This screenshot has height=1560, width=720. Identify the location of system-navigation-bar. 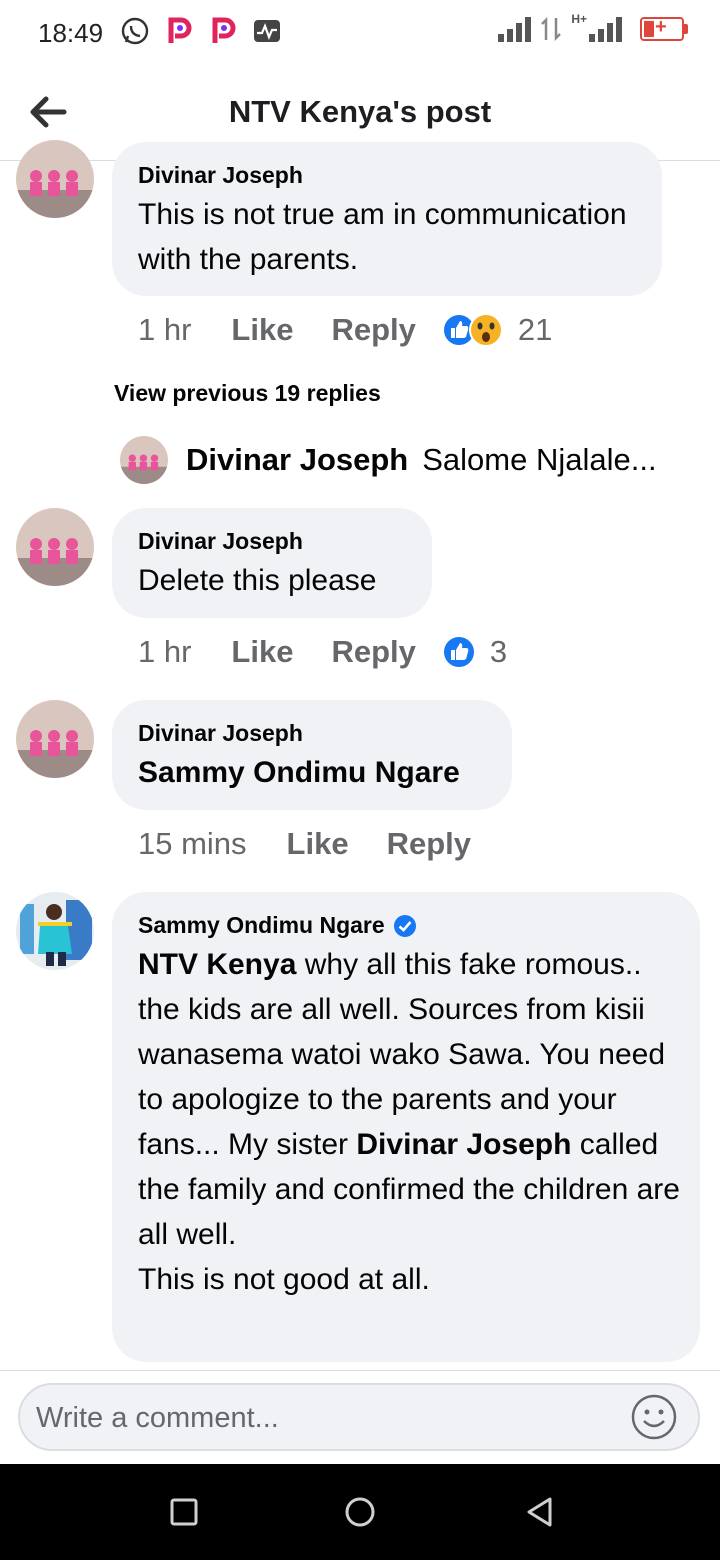
(360, 1512).